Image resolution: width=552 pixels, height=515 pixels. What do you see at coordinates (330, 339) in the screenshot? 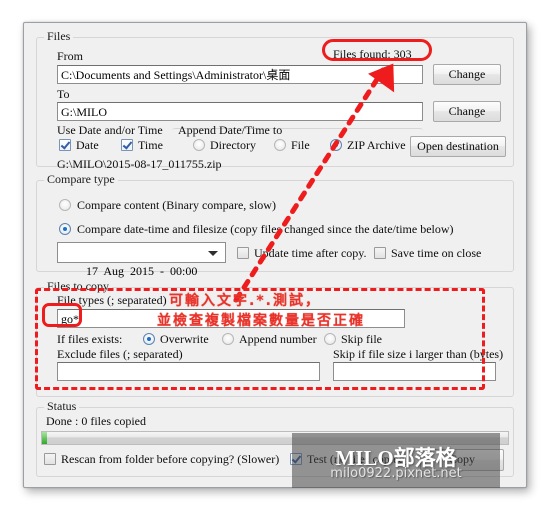
I see `skip-file-radio` at bounding box center [330, 339].